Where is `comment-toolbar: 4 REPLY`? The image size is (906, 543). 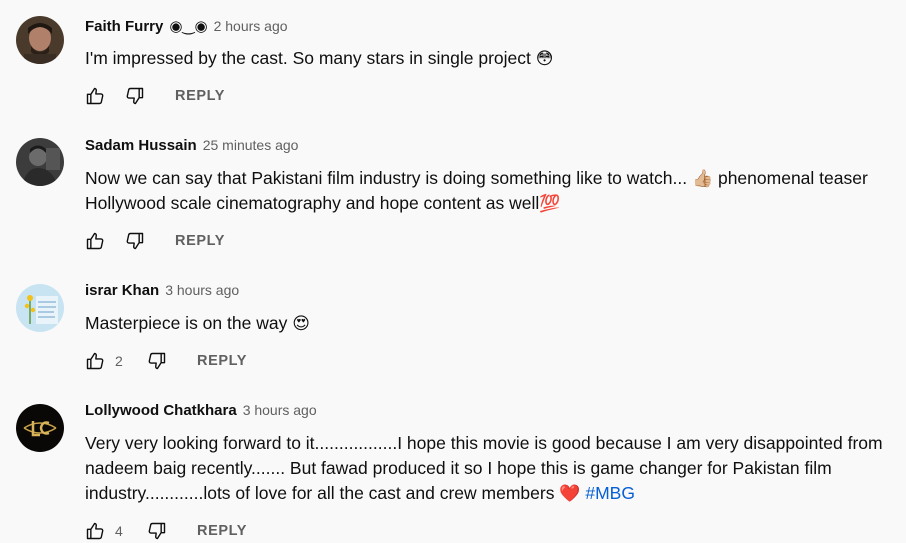
comment-toolbar: 4 REPLY is located at coordinates (166, 531).